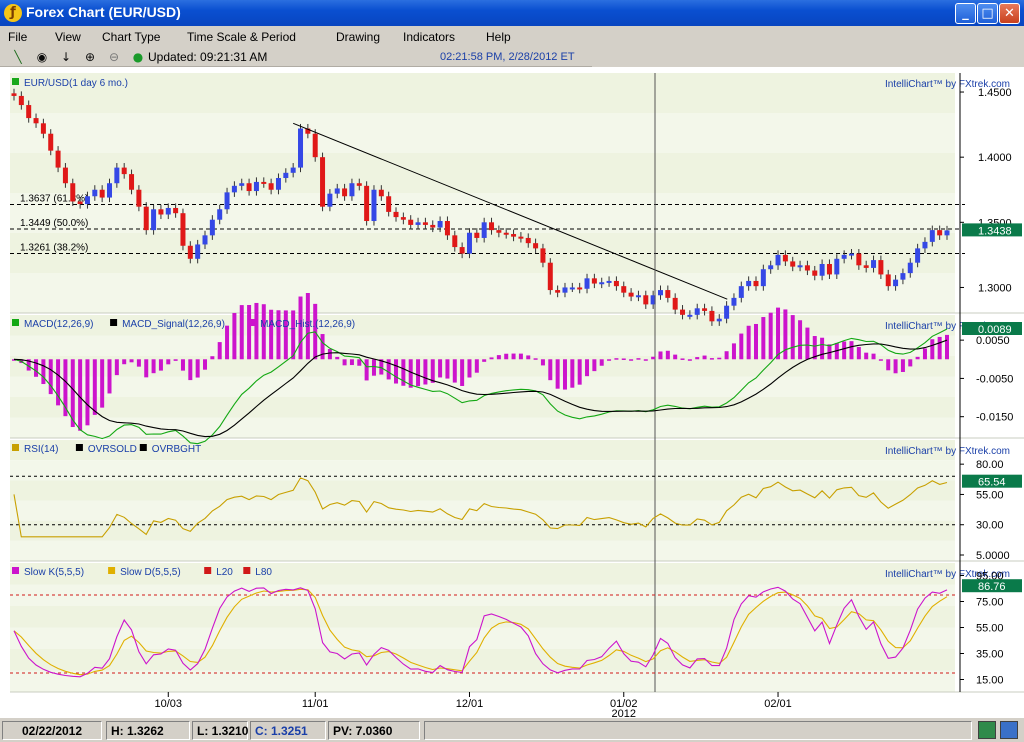 This screenshot has height=742, width=1024. Describe the element at coordinates (90, 57) in the screenshot. I see `zoom-in-icon: ⊕` at that location.